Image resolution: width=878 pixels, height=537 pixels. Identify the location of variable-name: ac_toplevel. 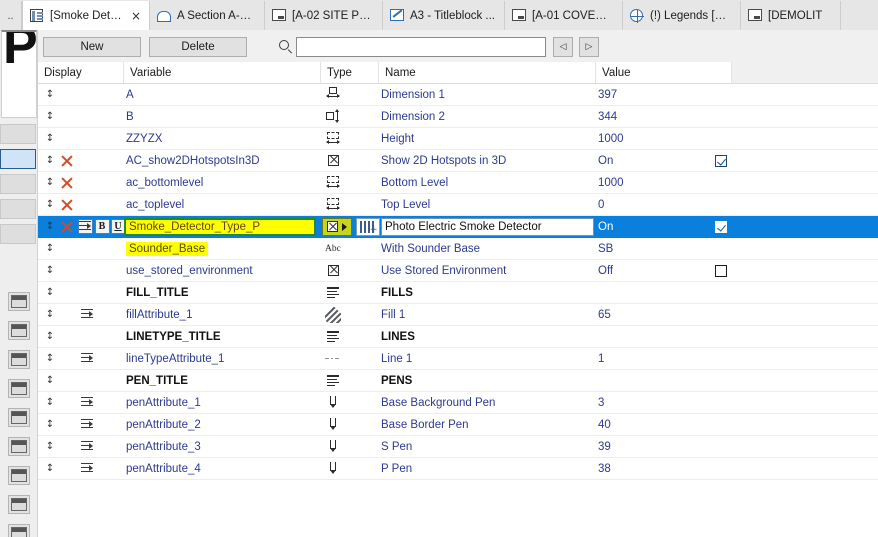
(219, 204).